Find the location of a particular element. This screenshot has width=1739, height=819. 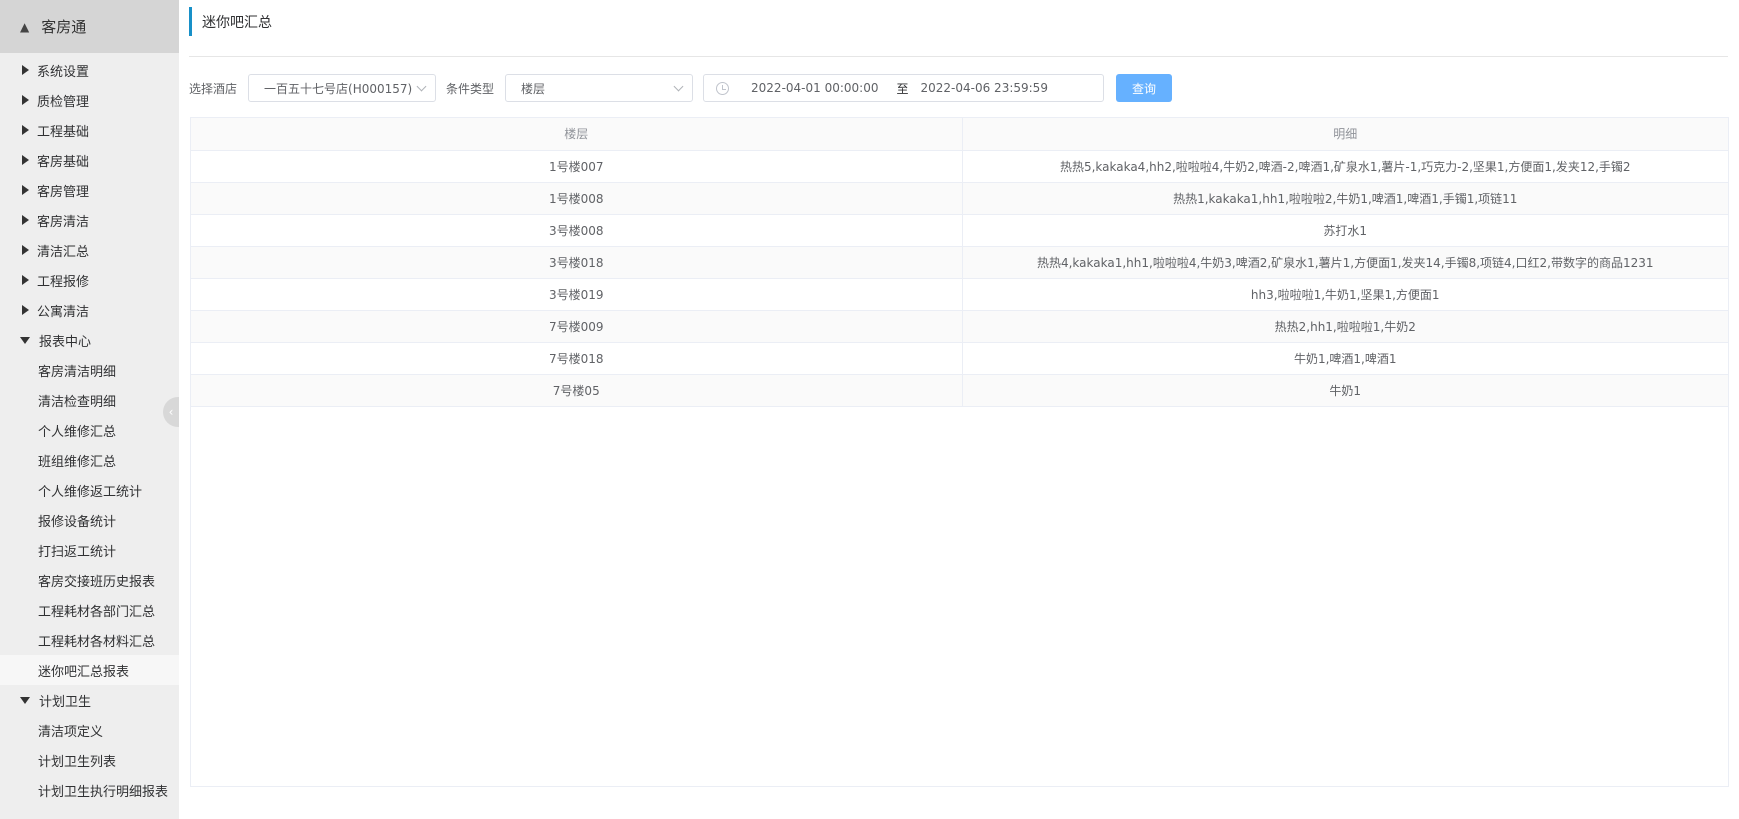

sidebar-group: 工程报修 is located at coordinates (89, 280).